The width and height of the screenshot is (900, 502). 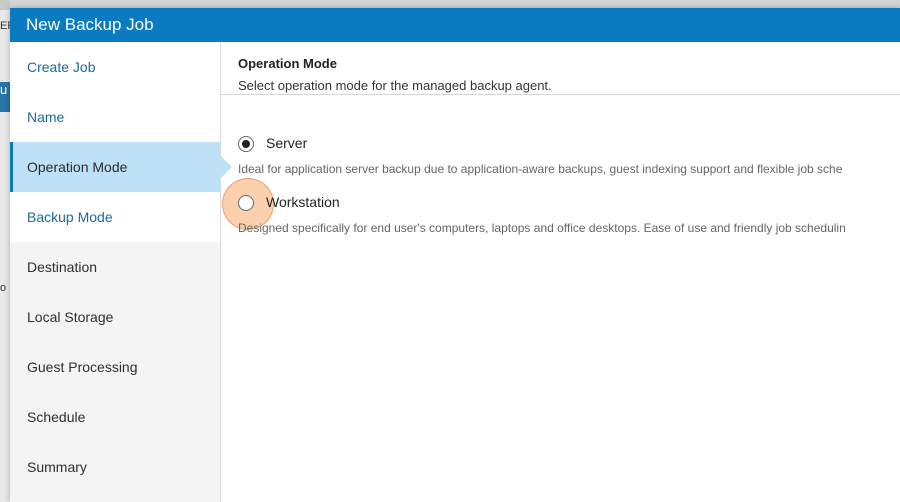 I want to click on step-create-job: Create Job, so click(x=115, y=67).